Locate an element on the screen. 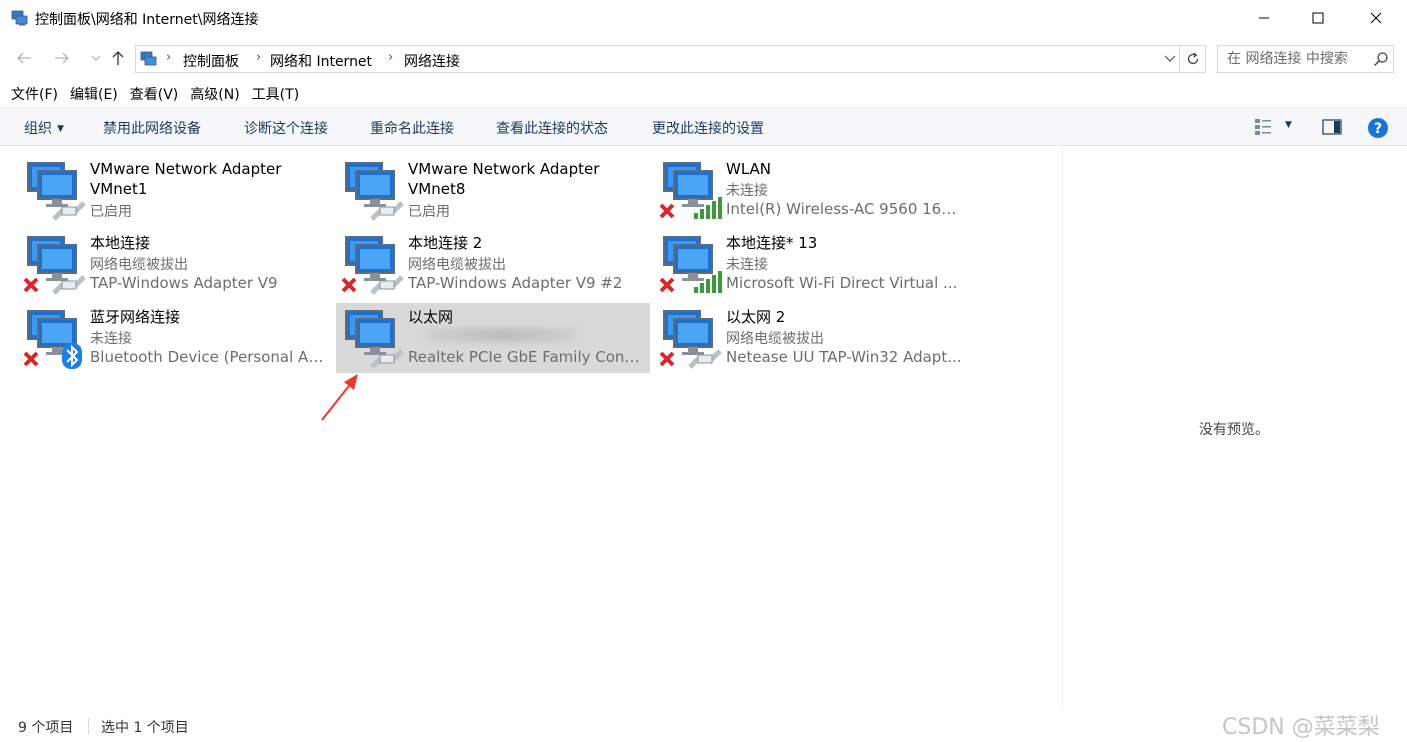 This screenshot has width=1407, height=742. connection-name: 本地连接 2 is located at coordinates (445, 243).